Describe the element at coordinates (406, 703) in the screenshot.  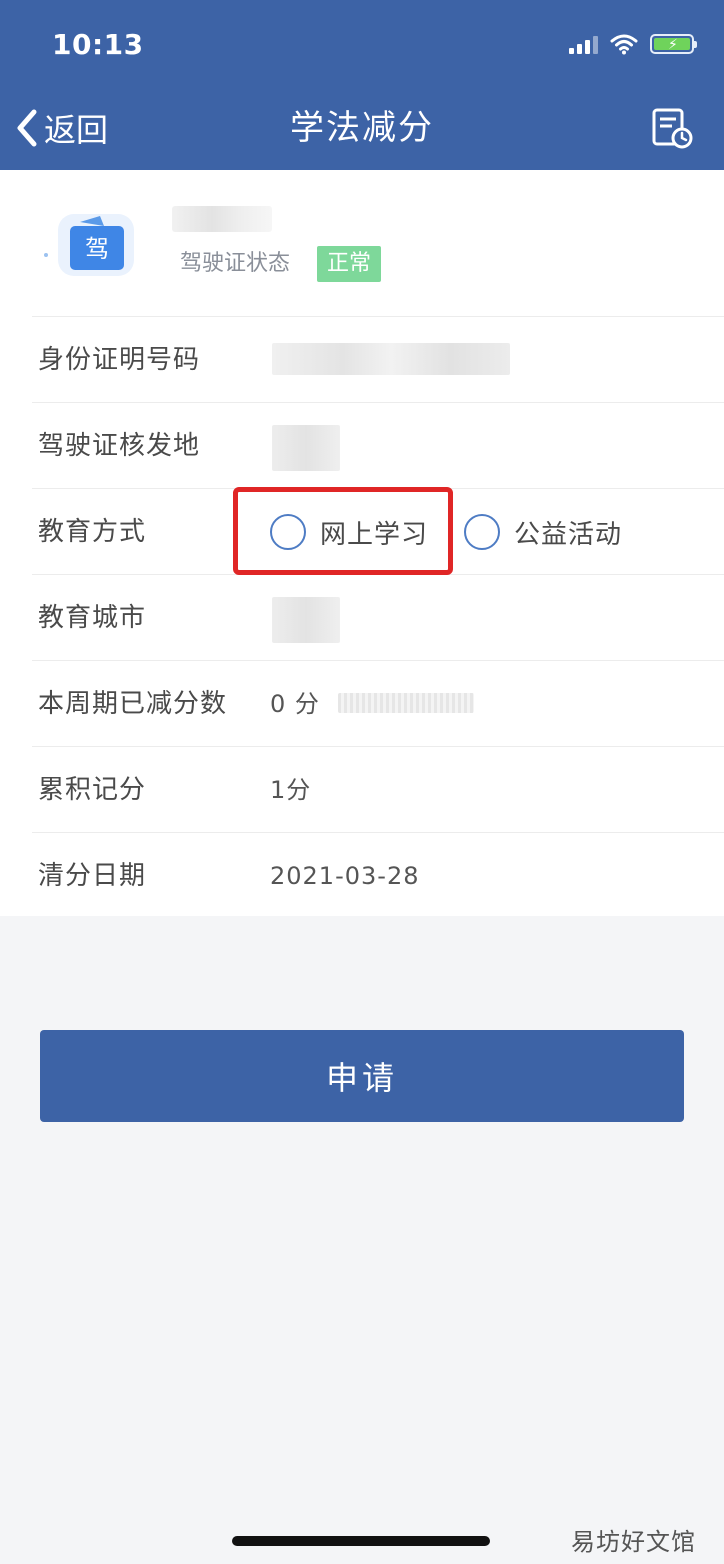
I see `deducted-note-masked` at that location.